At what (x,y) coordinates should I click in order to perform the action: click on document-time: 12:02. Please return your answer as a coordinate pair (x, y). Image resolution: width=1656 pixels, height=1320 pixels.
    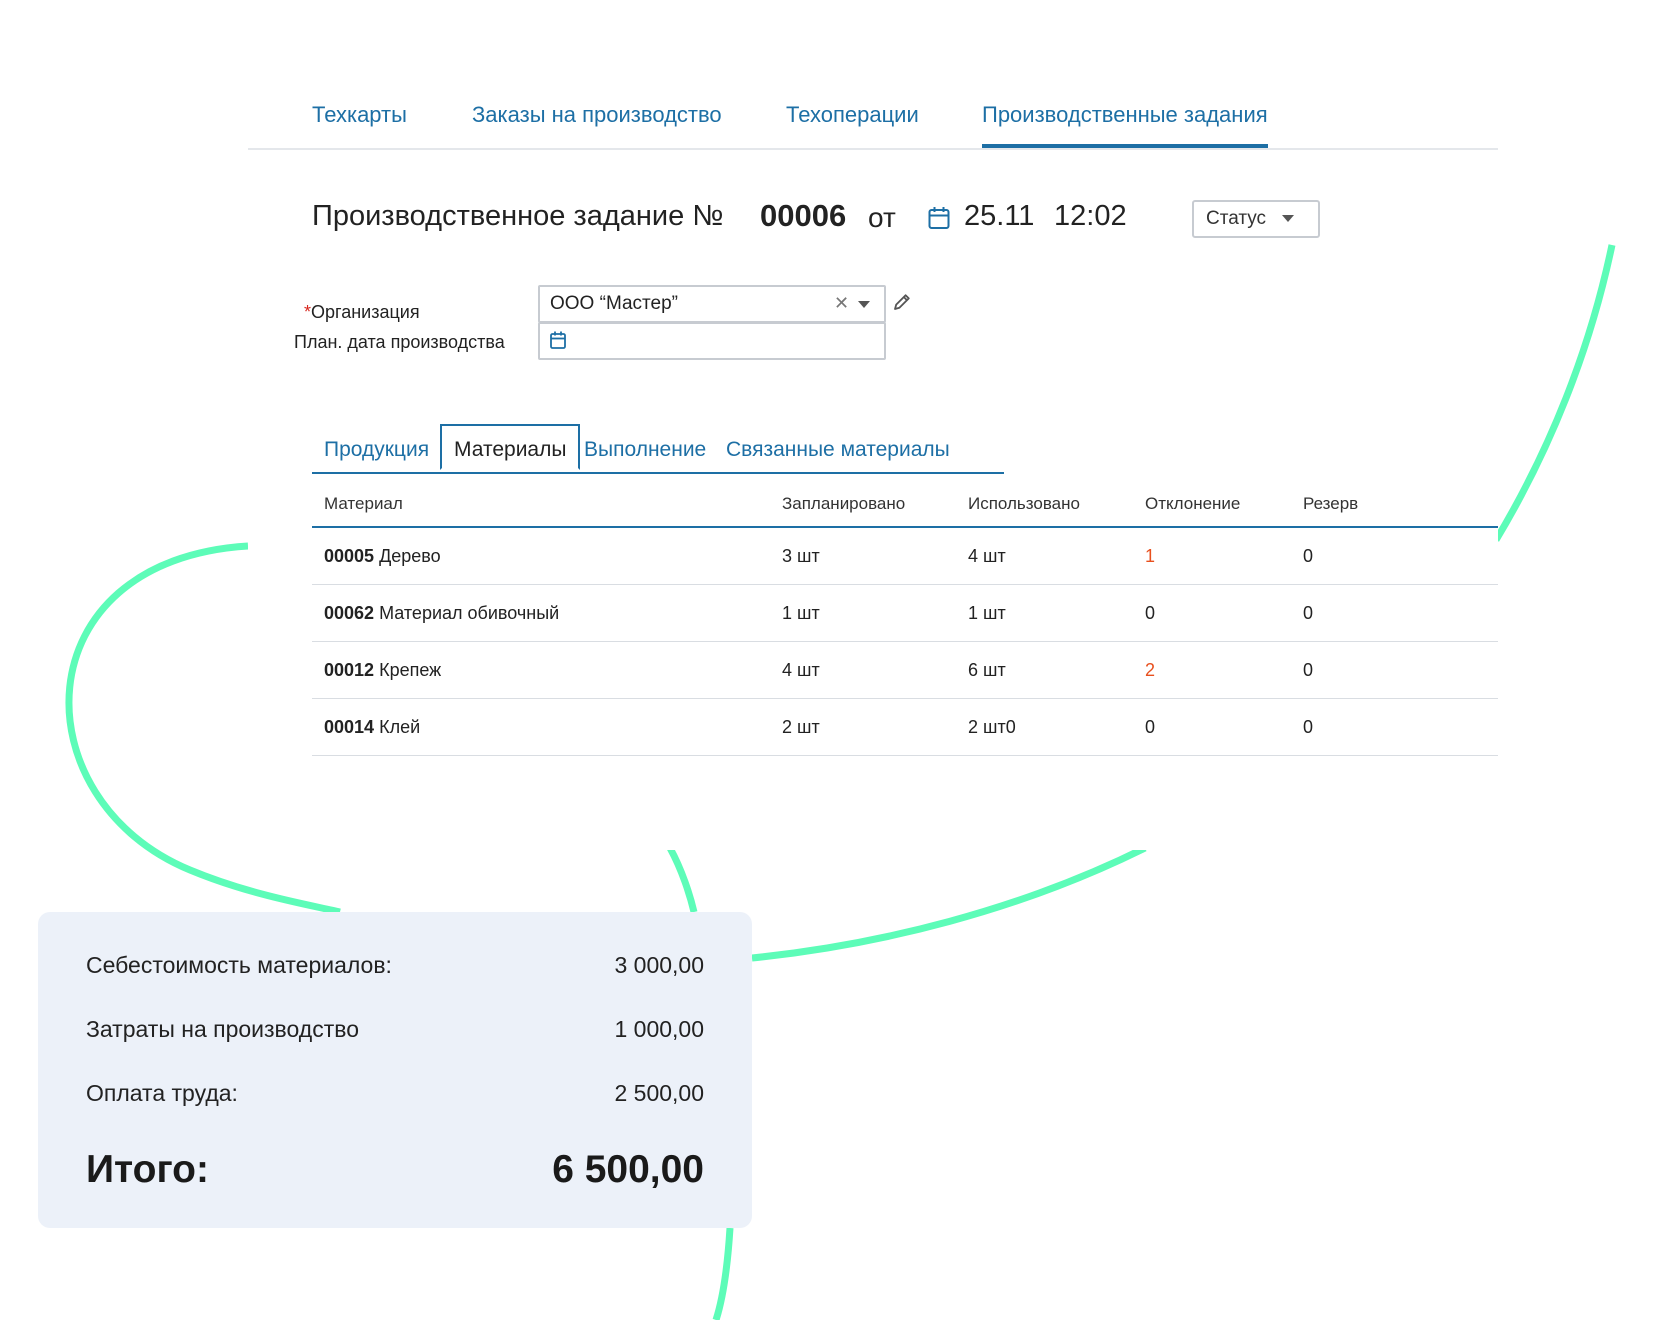
    Looking at the image, I should click on (1090, 216).